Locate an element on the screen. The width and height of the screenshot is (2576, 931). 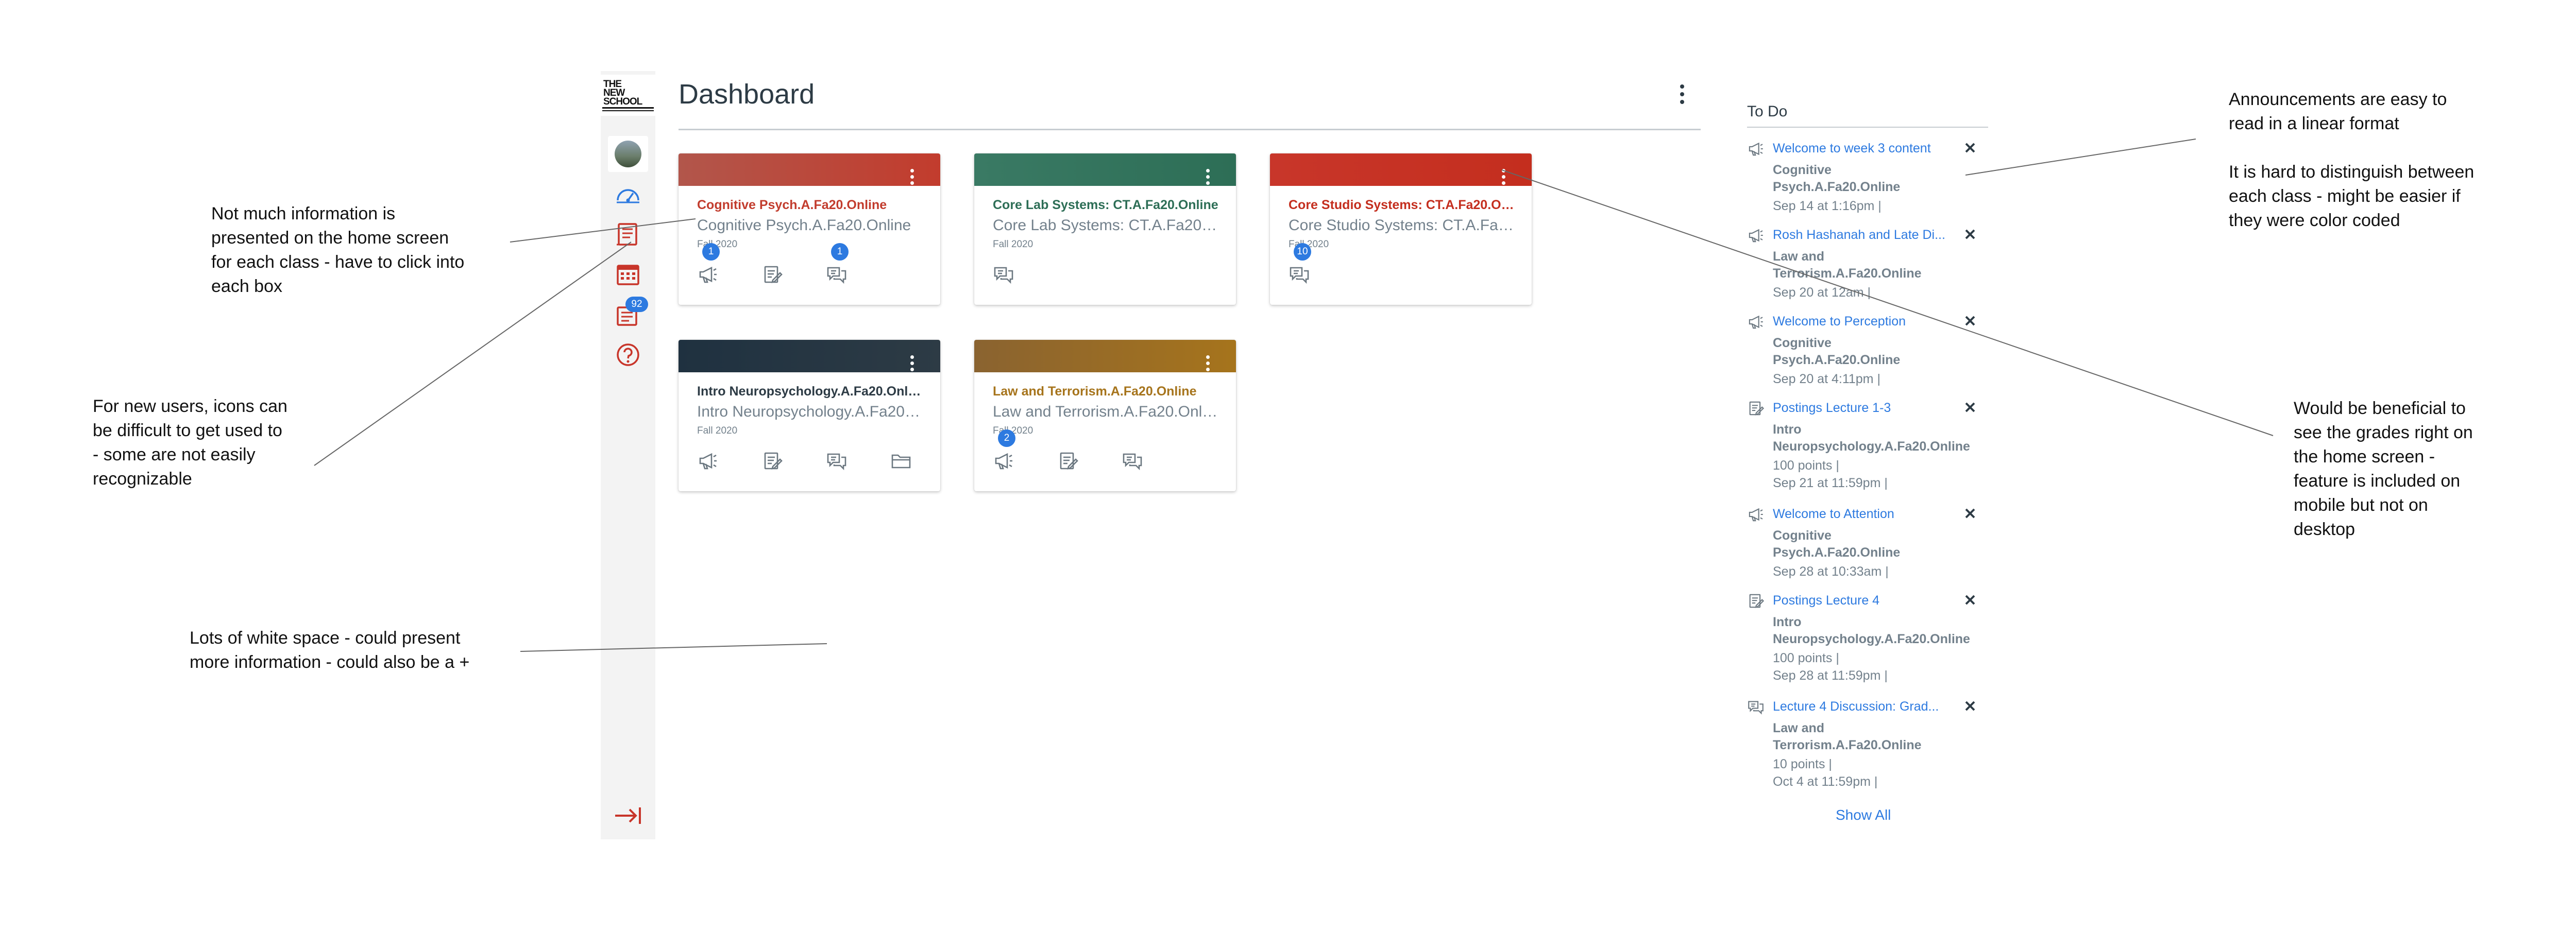
course-card-subtitle: Intro Neuropsychology.A.Fa20.Online is located at coordinates (810, 411).